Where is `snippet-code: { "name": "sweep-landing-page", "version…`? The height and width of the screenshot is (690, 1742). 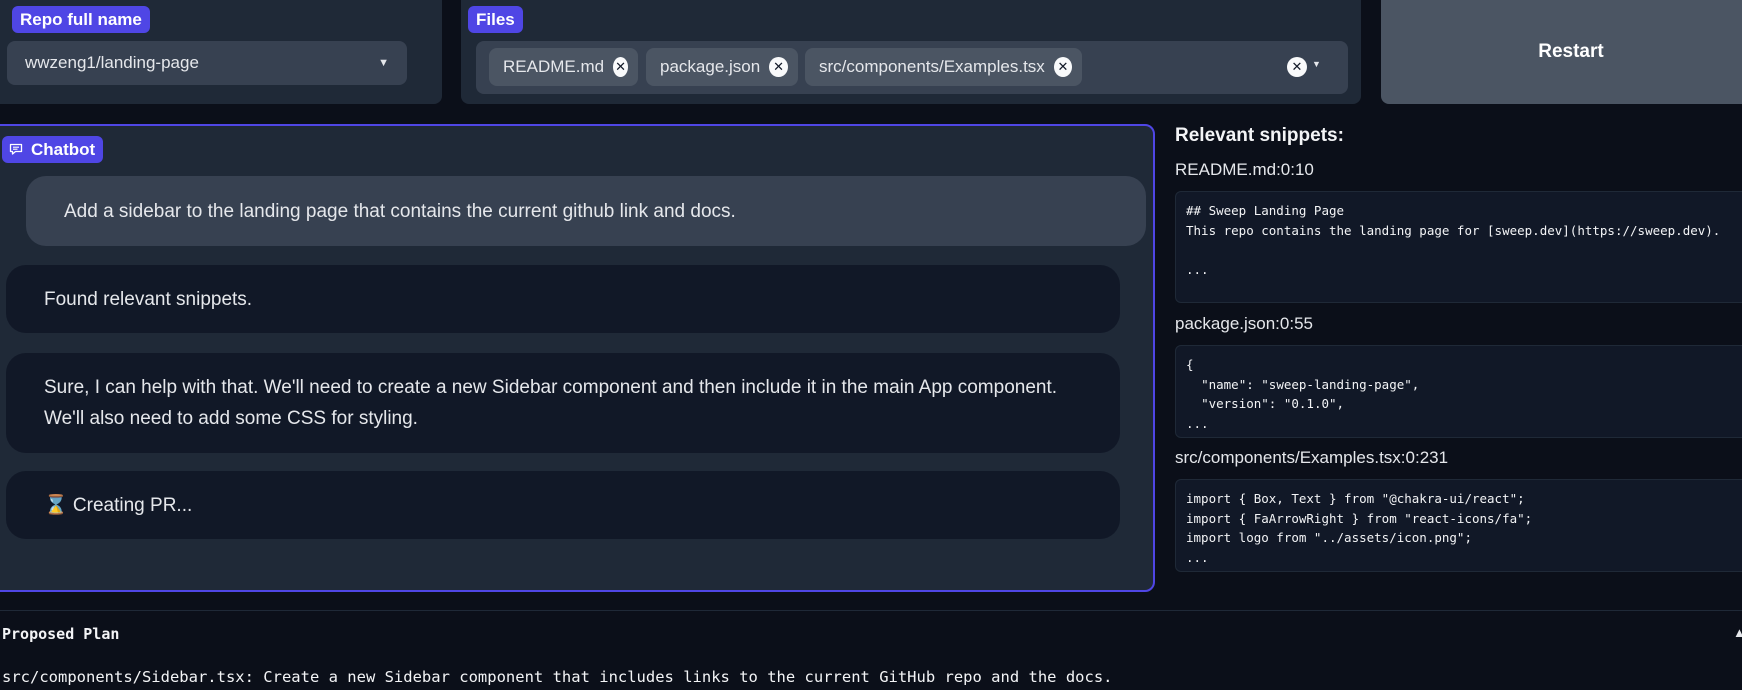
snippet-code: { "name": "sweep-landing-page", "version… is located at coordinates (1458, 391).